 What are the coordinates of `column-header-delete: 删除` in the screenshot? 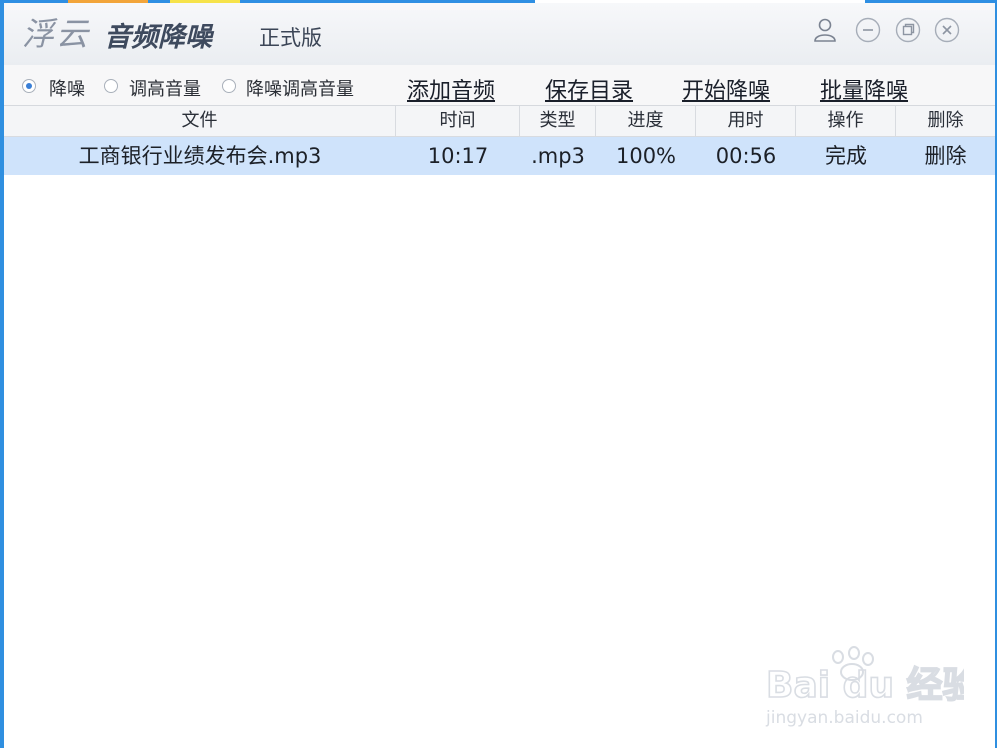 It's located at (945, 121).